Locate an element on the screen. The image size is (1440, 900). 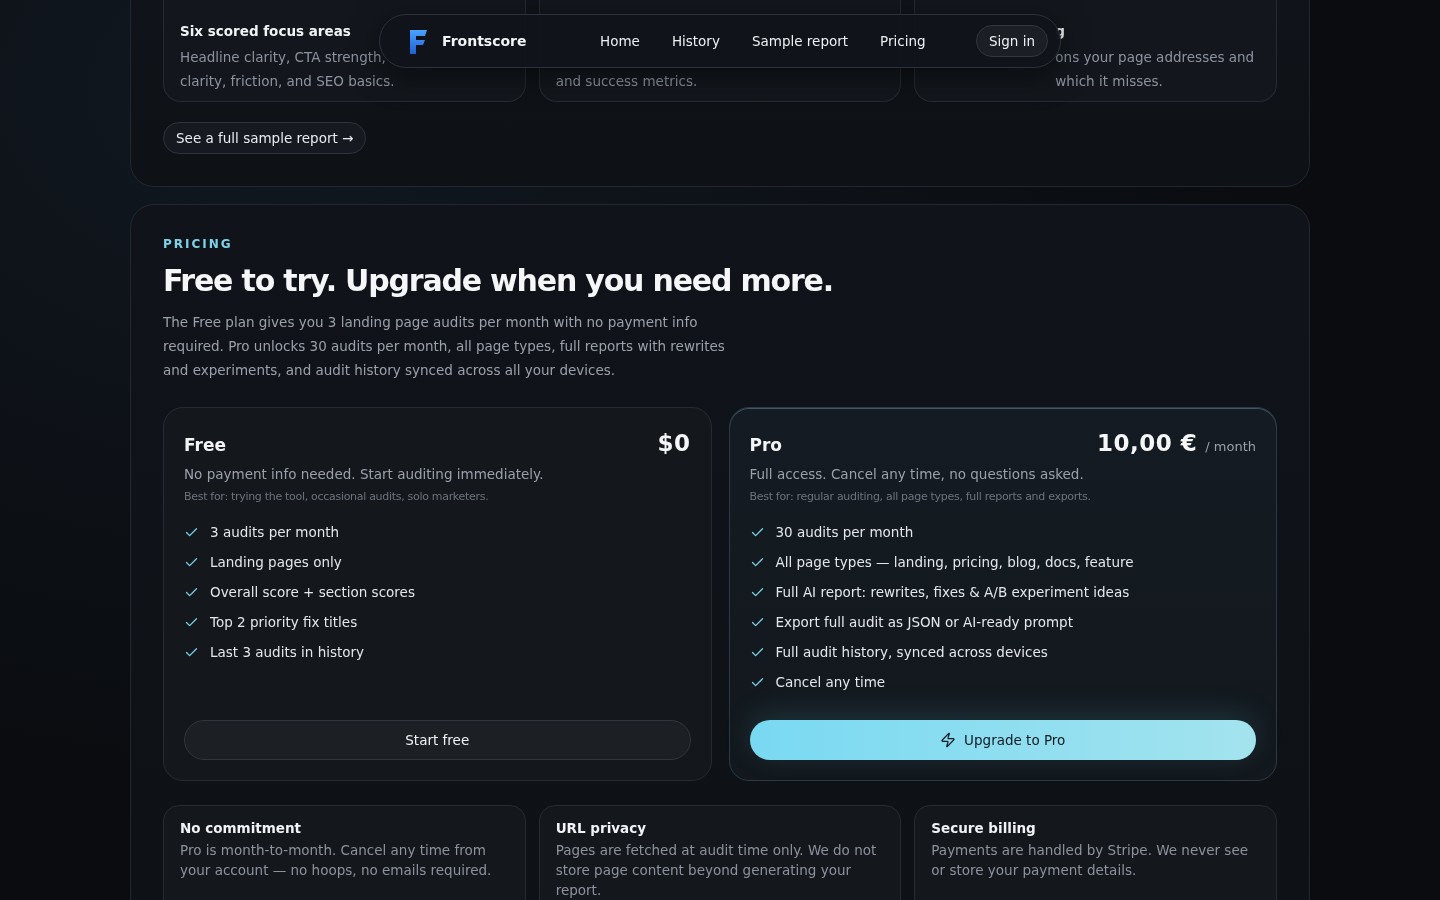
info-title: URL privacy is located at coordinates (601, 828).